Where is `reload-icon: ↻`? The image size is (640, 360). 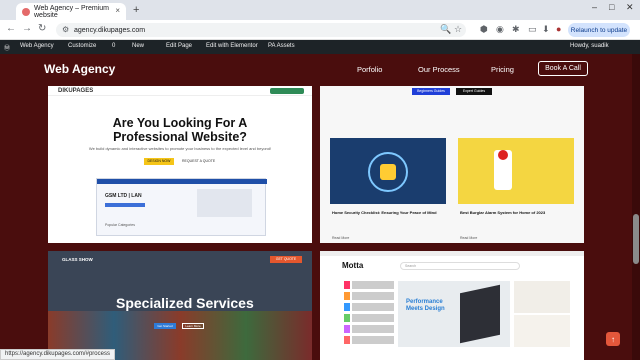
reload-icon: ↻ is located at coordinates (42, 28).